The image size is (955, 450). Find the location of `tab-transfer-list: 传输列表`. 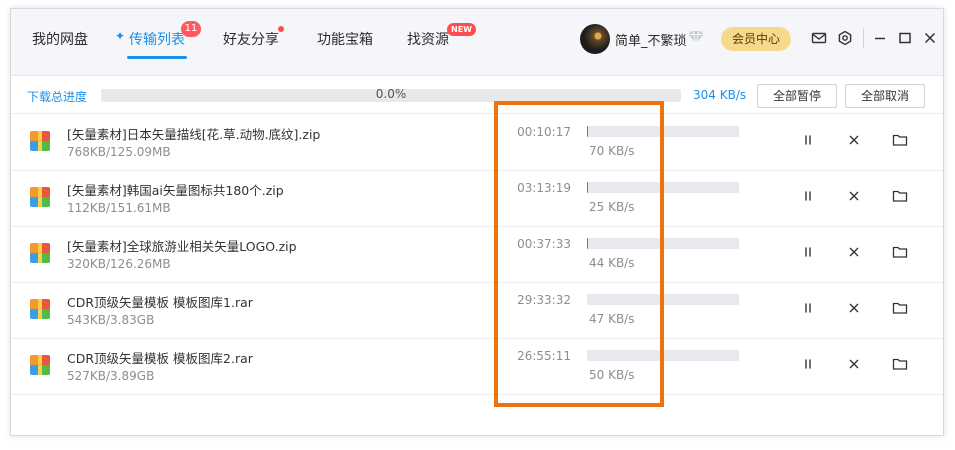

tab-transfer-list: 传输列表 is located at coordinates (157, 39).